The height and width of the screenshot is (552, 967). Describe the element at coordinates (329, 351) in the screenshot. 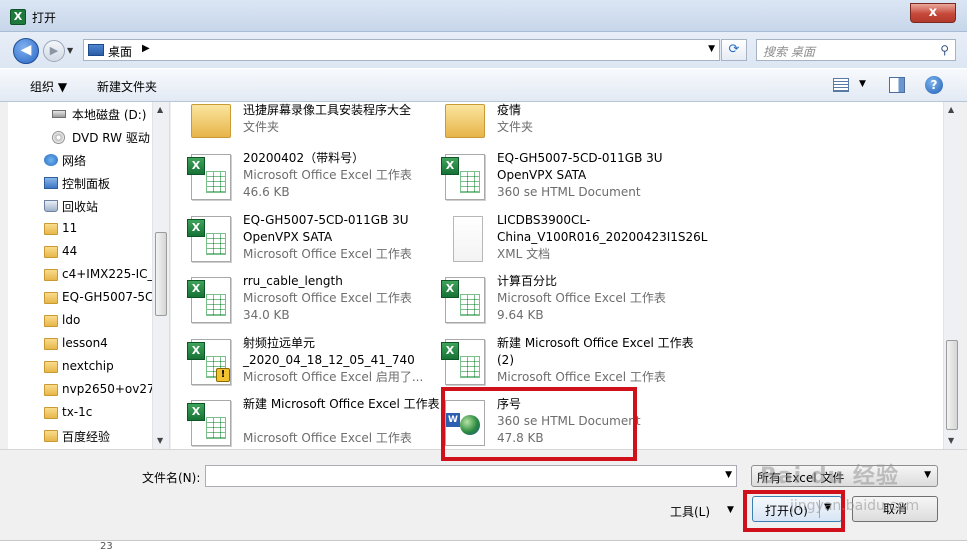

I see `file-name: 射频拉远单元_2020_04_18_12_05_41_740` at that location.